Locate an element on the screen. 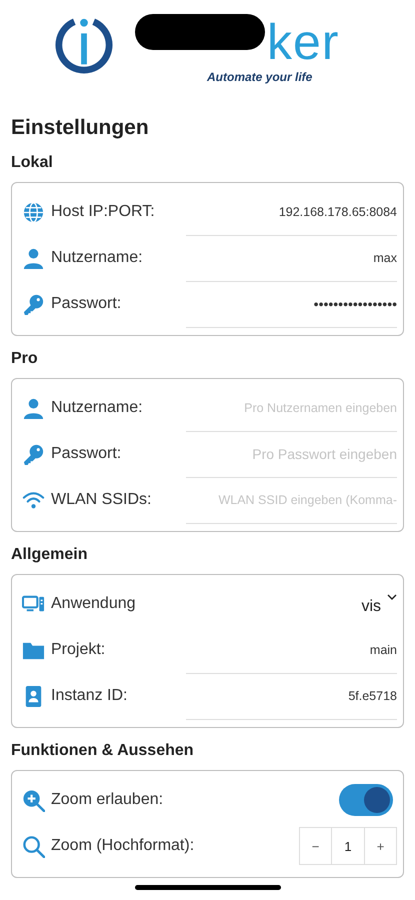 The width and height of the screenshot is (415, 900). field-label: Instanz ID: is located at coordinates (89, 696).